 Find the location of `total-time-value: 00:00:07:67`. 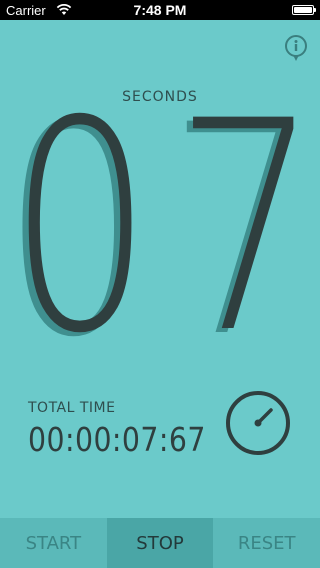

total-time-value: 00:00:07:67 is located at coordinates (117, 439).